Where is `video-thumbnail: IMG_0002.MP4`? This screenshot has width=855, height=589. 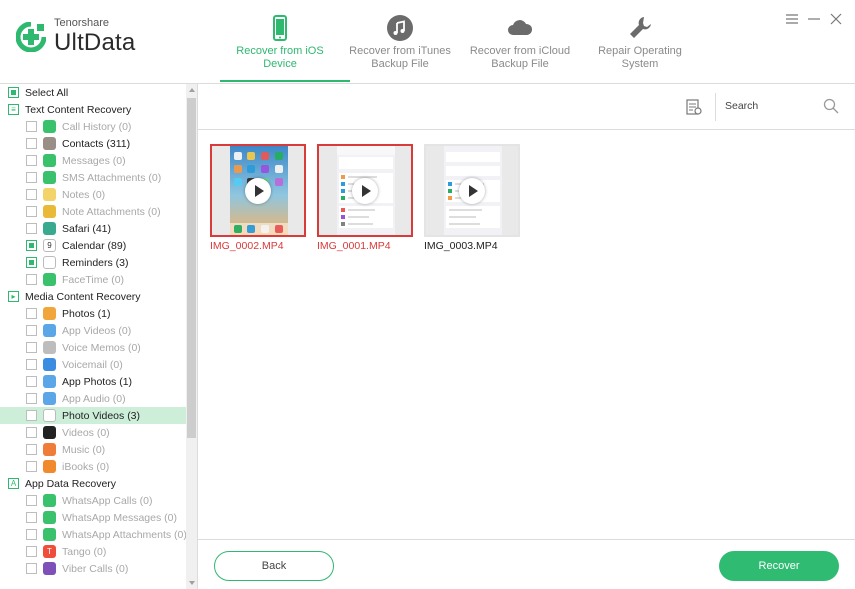
video-thumbnail: IMG_0002.MP4 is located at coordinates (258, 198).